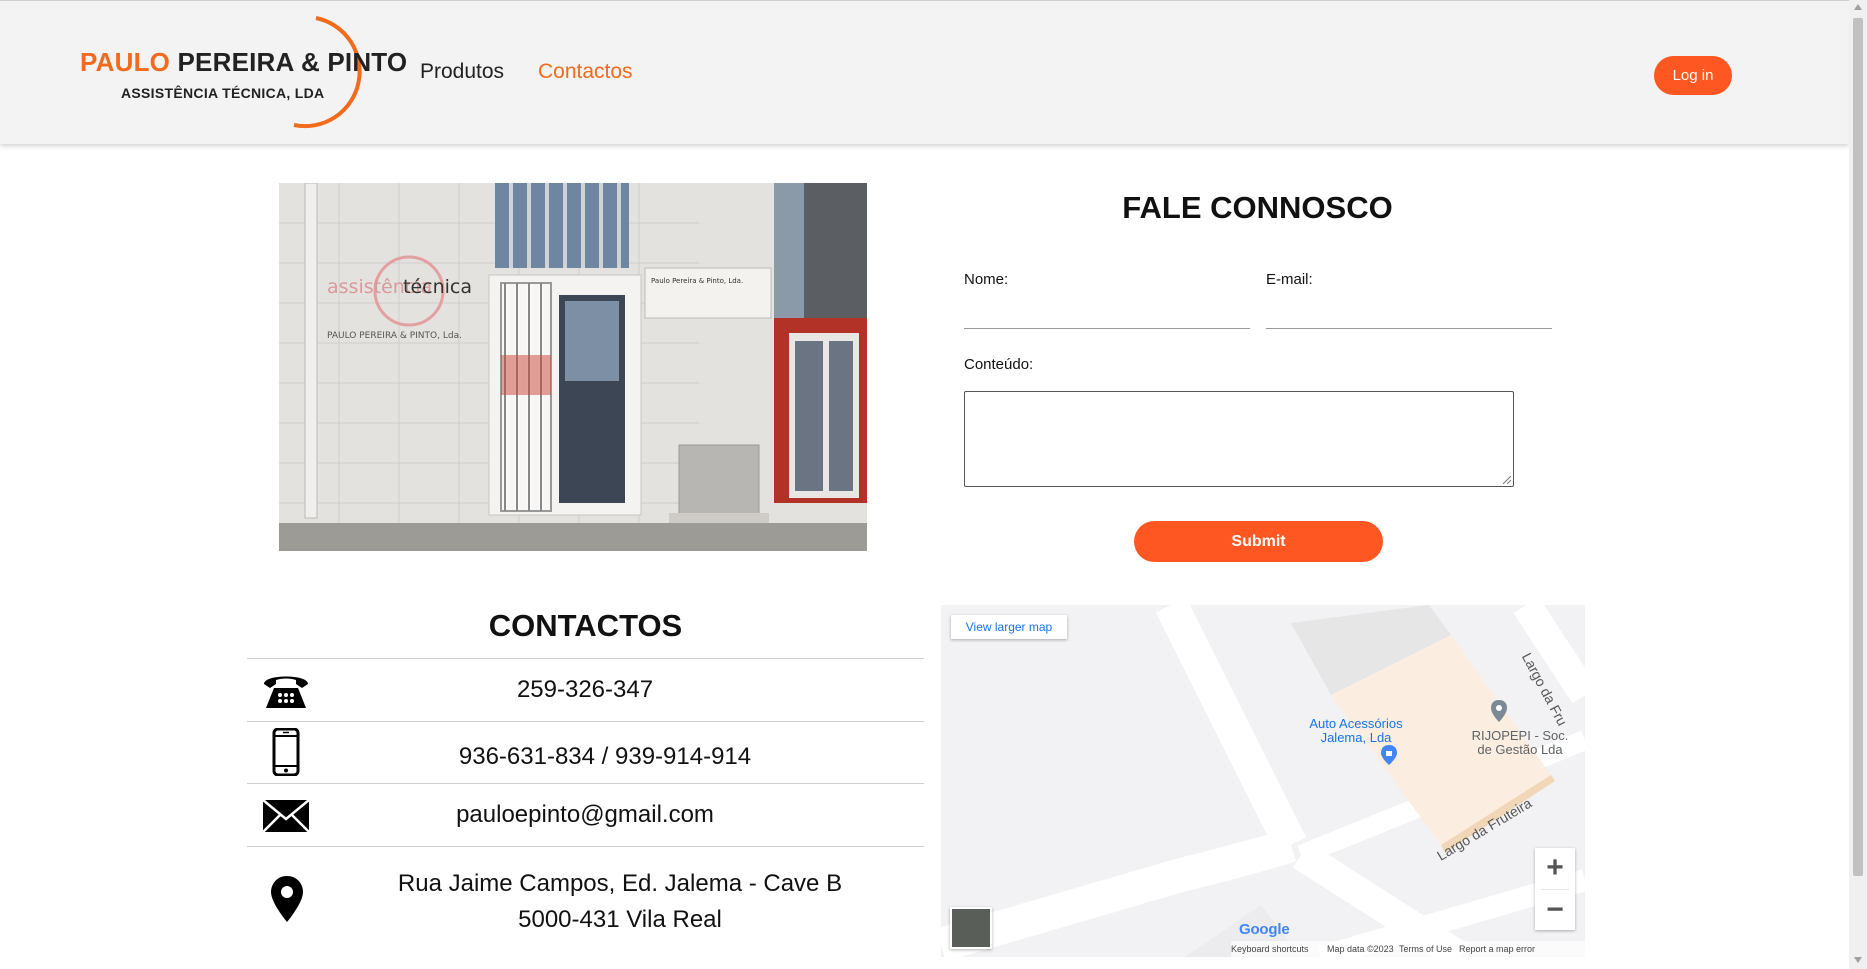 Image resolution: width=1867 pixels, height=969 pixels. I want to click on place1-line2: Jalema, Lda, so click(1356, 737).